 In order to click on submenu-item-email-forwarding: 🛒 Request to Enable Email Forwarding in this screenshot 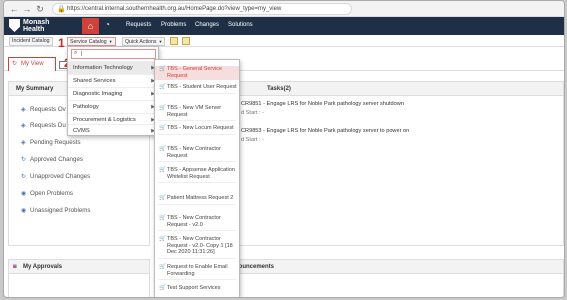, I will do `click(197, 272)`.